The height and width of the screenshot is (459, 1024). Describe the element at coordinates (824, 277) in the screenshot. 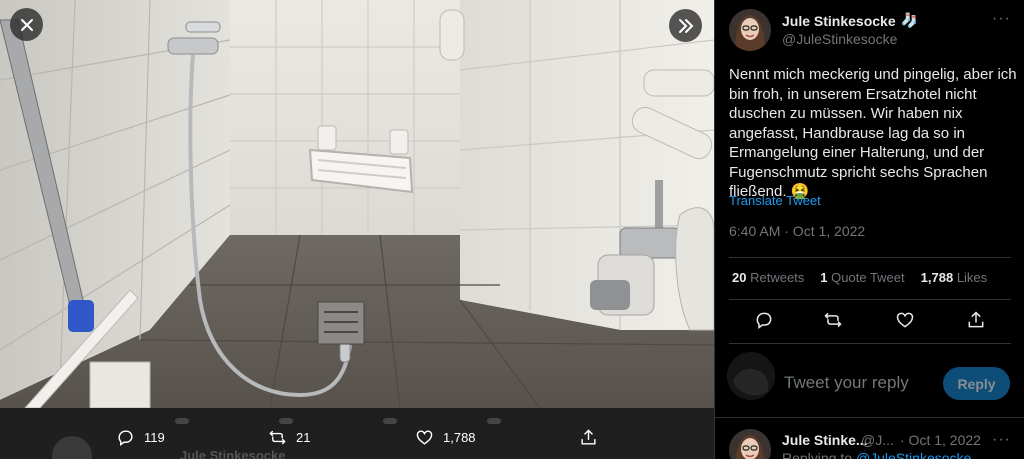

I see `quote-tweets-value: 1` at that location.